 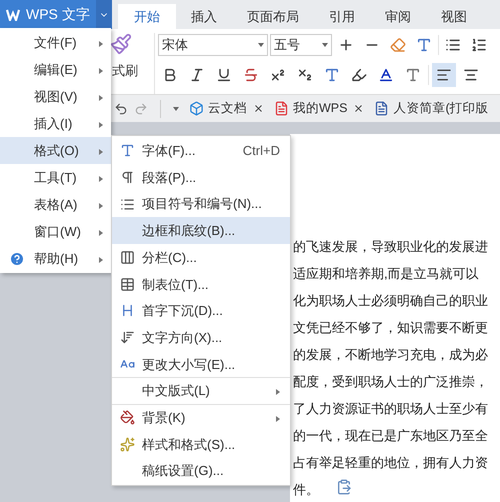 What do you see at coordinates (390, 409) in the screenshot?
I see `body-text-line: 了人力资源证书的职场人士至少有` at bounding box center [390, 409].